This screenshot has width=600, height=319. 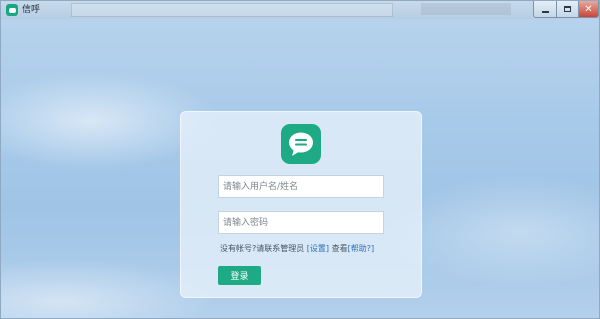 I want to click on logo, so click(x=301, y=144).